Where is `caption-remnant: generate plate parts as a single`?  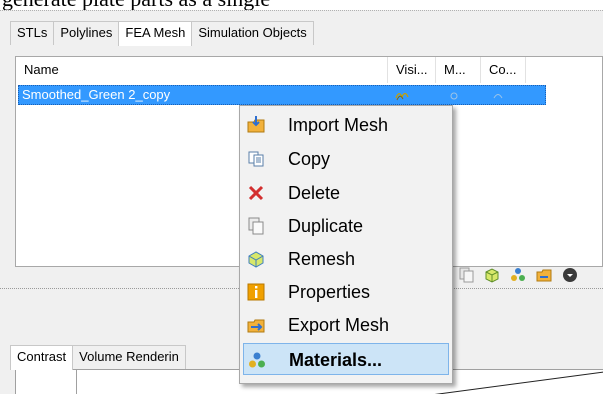 caption-remnant: generate plate parts as a single is located at coordinates (301, 5).